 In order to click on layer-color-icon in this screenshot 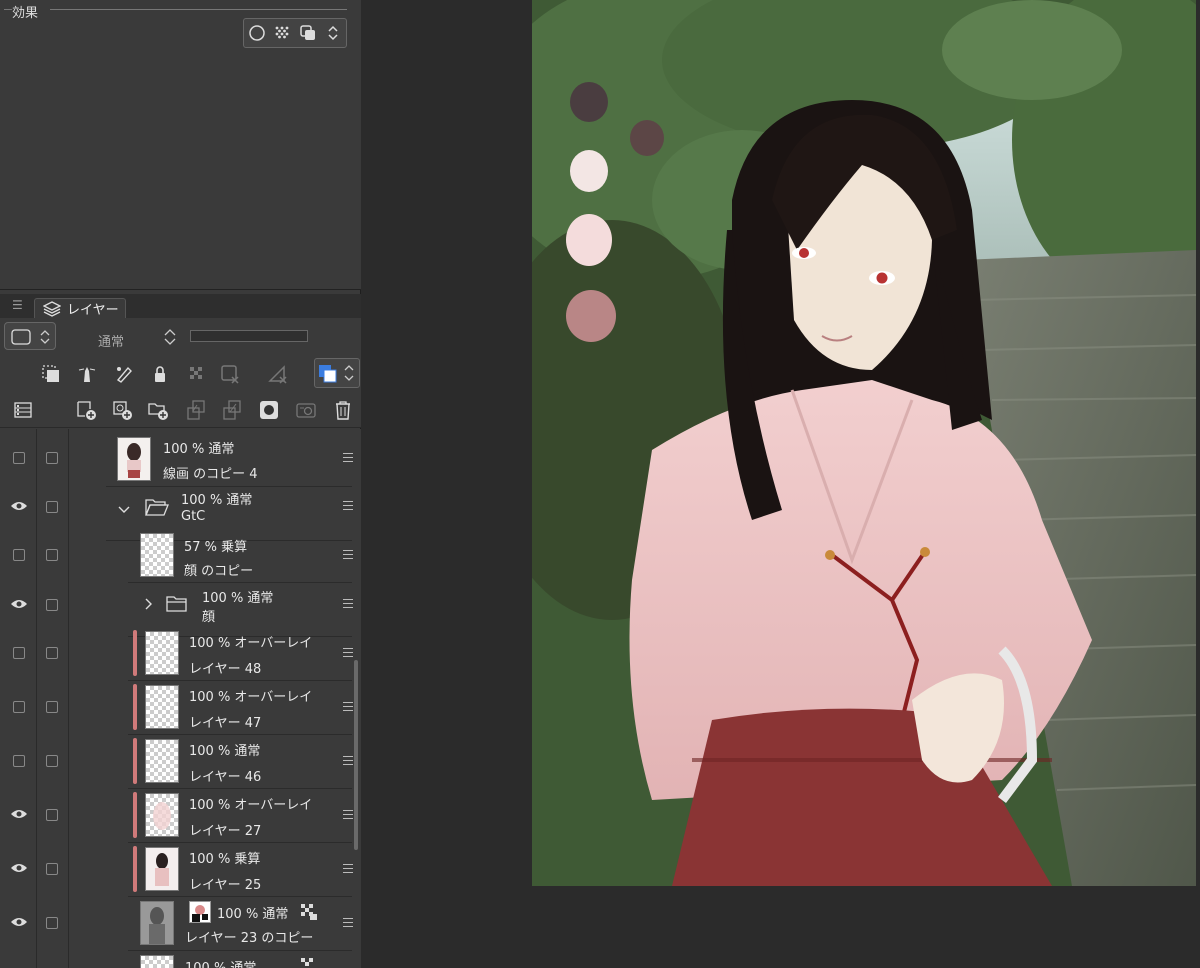, I will do `click(337, 373)`.